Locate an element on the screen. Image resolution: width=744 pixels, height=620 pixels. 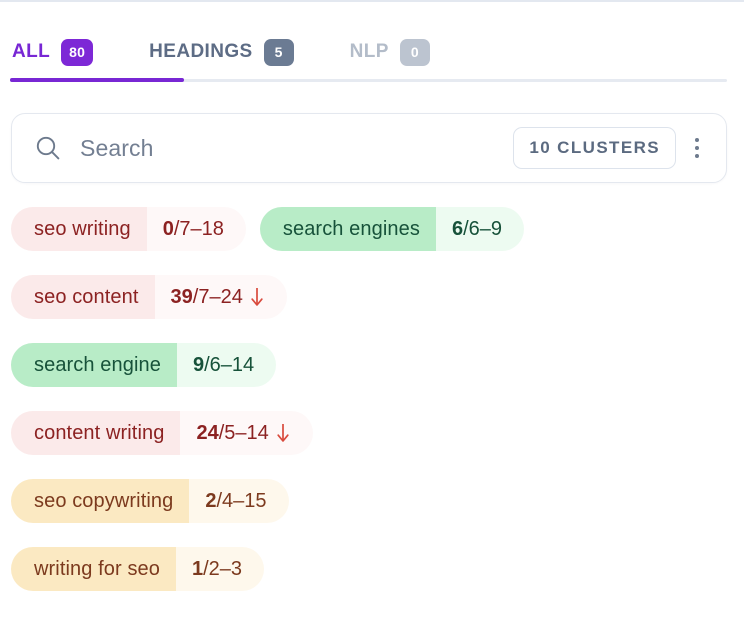
tab-active-indicator is located at coordinates (97, 80).